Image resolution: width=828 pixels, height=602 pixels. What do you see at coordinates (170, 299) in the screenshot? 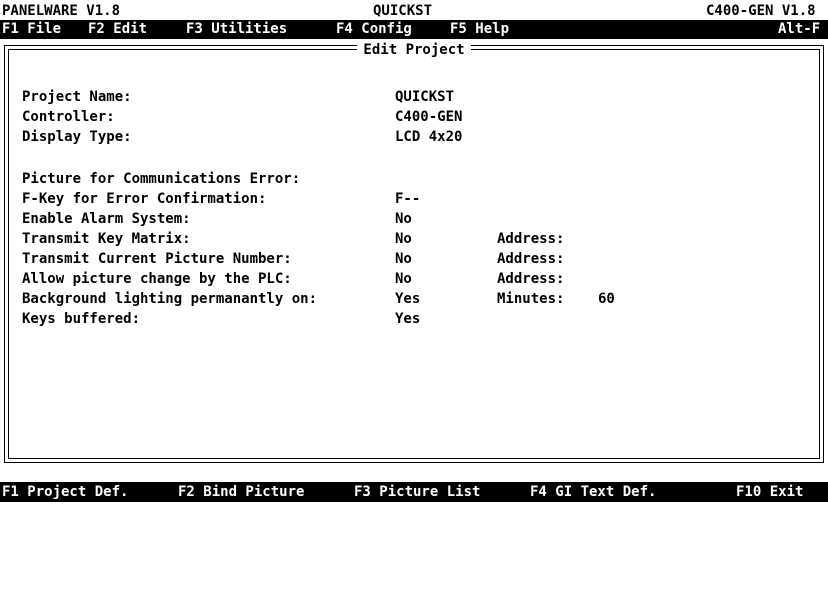
I see `label-background-lighting: Background lighting permanantly on:` at bounding box center [170, 299].